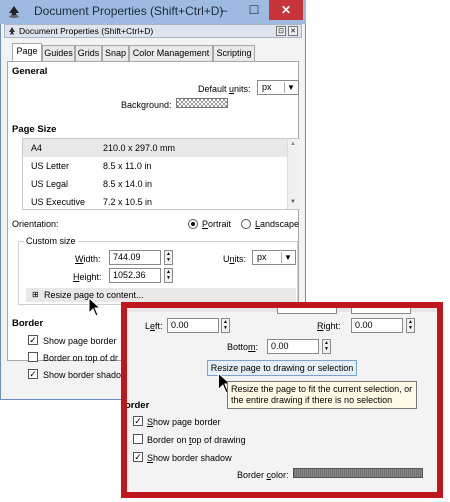  What do you see at coordinates (234, 53) in the screenshot?
I see `tab-scripting: Scripting` at bounding box center [234, 53].